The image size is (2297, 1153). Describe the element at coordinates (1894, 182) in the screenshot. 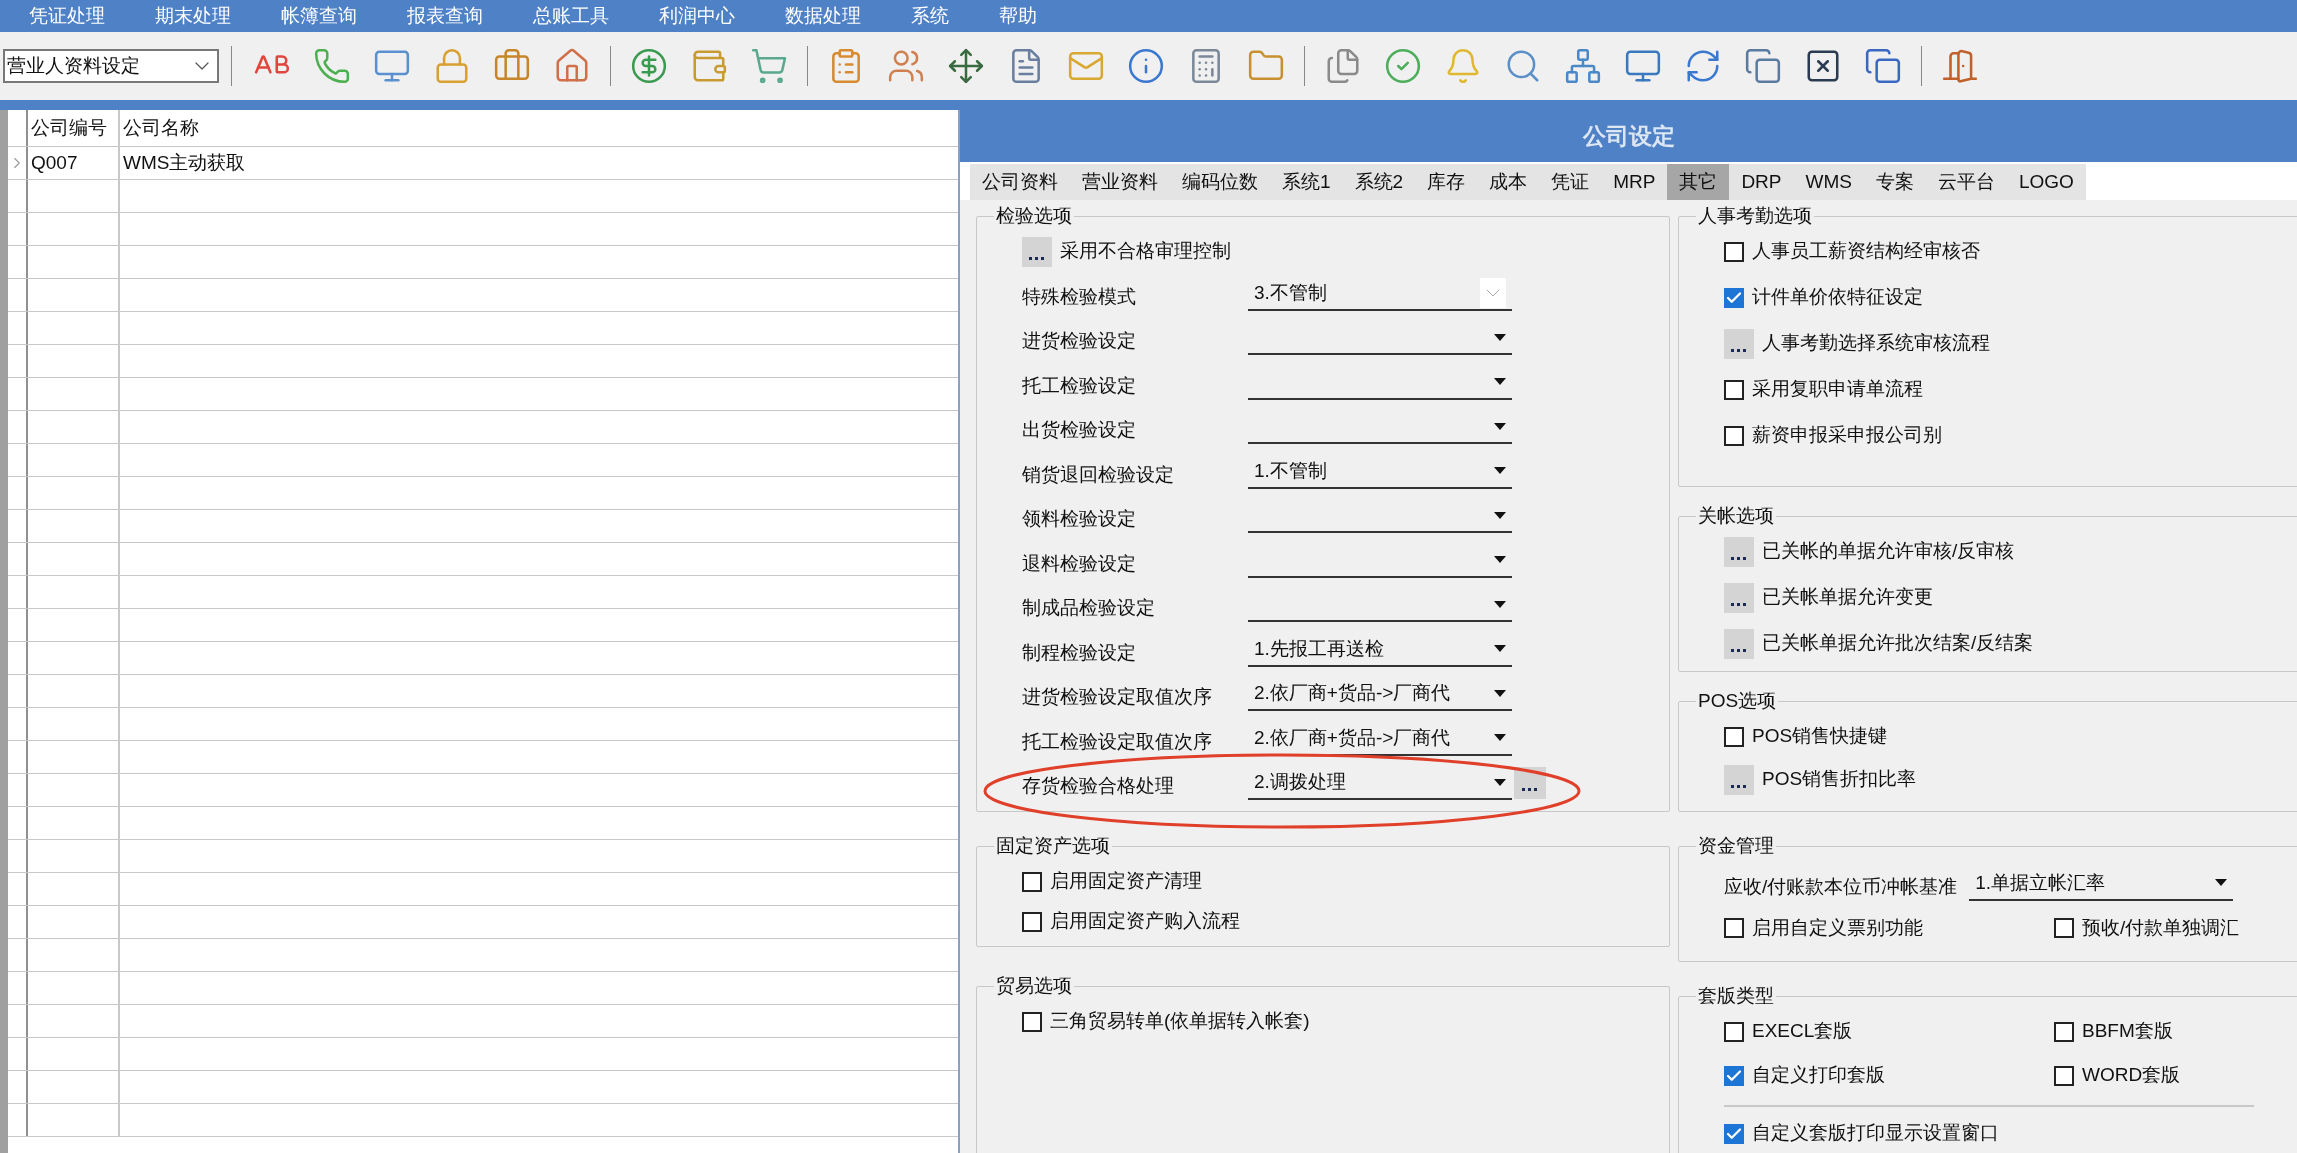

I see `tab: 专案` at that location.